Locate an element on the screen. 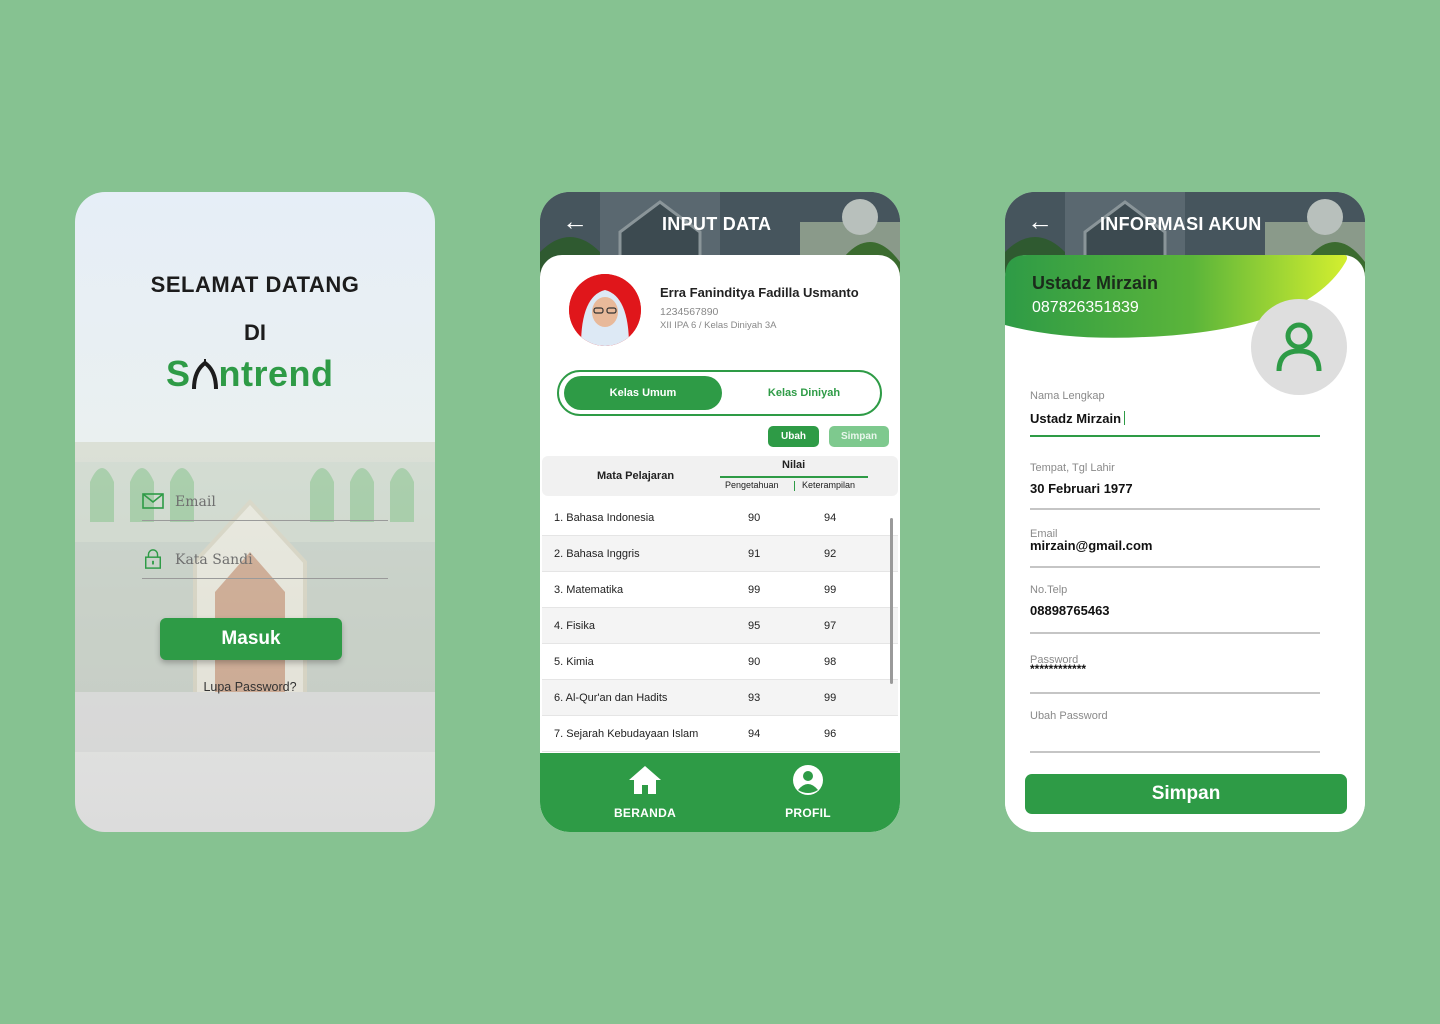 The width and height of the screenshot is (1440, 1024). nama-lengkap-field: Nama Lengkap Ustadz Mirzain is located at coordinates (1175, 414).